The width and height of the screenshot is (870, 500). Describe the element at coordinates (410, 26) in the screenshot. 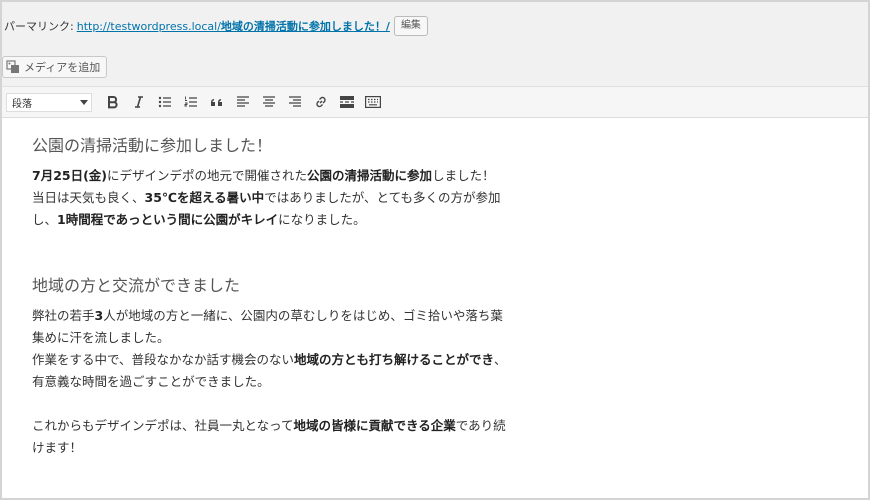

I see `edit-permalink-button: 編集` at that location.